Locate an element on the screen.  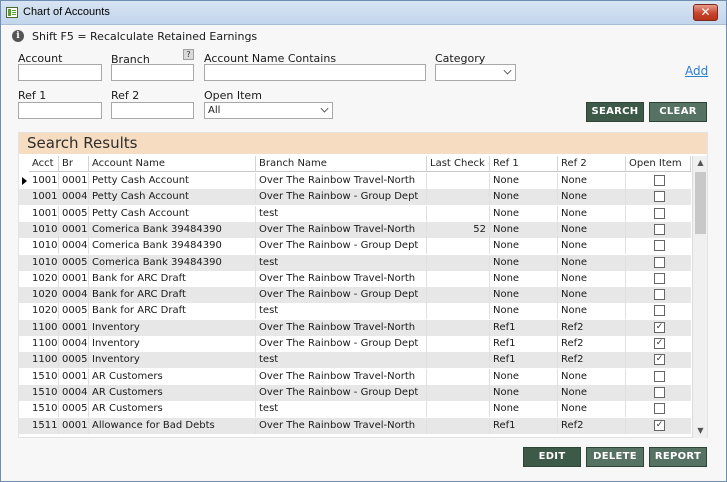
ref1-label: Ref 1 is located at coordinates (32, 95).